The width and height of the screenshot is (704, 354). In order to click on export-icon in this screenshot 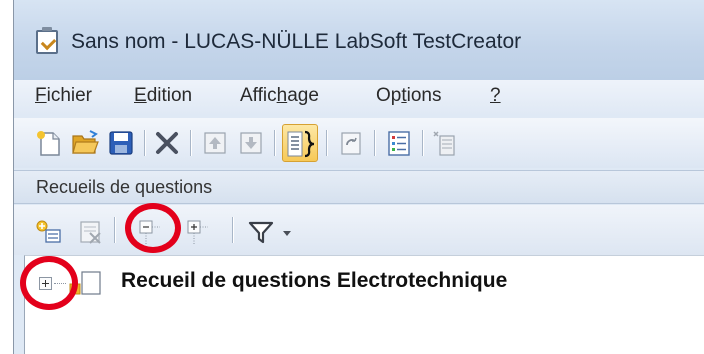, I will do `click(445, 143)`.